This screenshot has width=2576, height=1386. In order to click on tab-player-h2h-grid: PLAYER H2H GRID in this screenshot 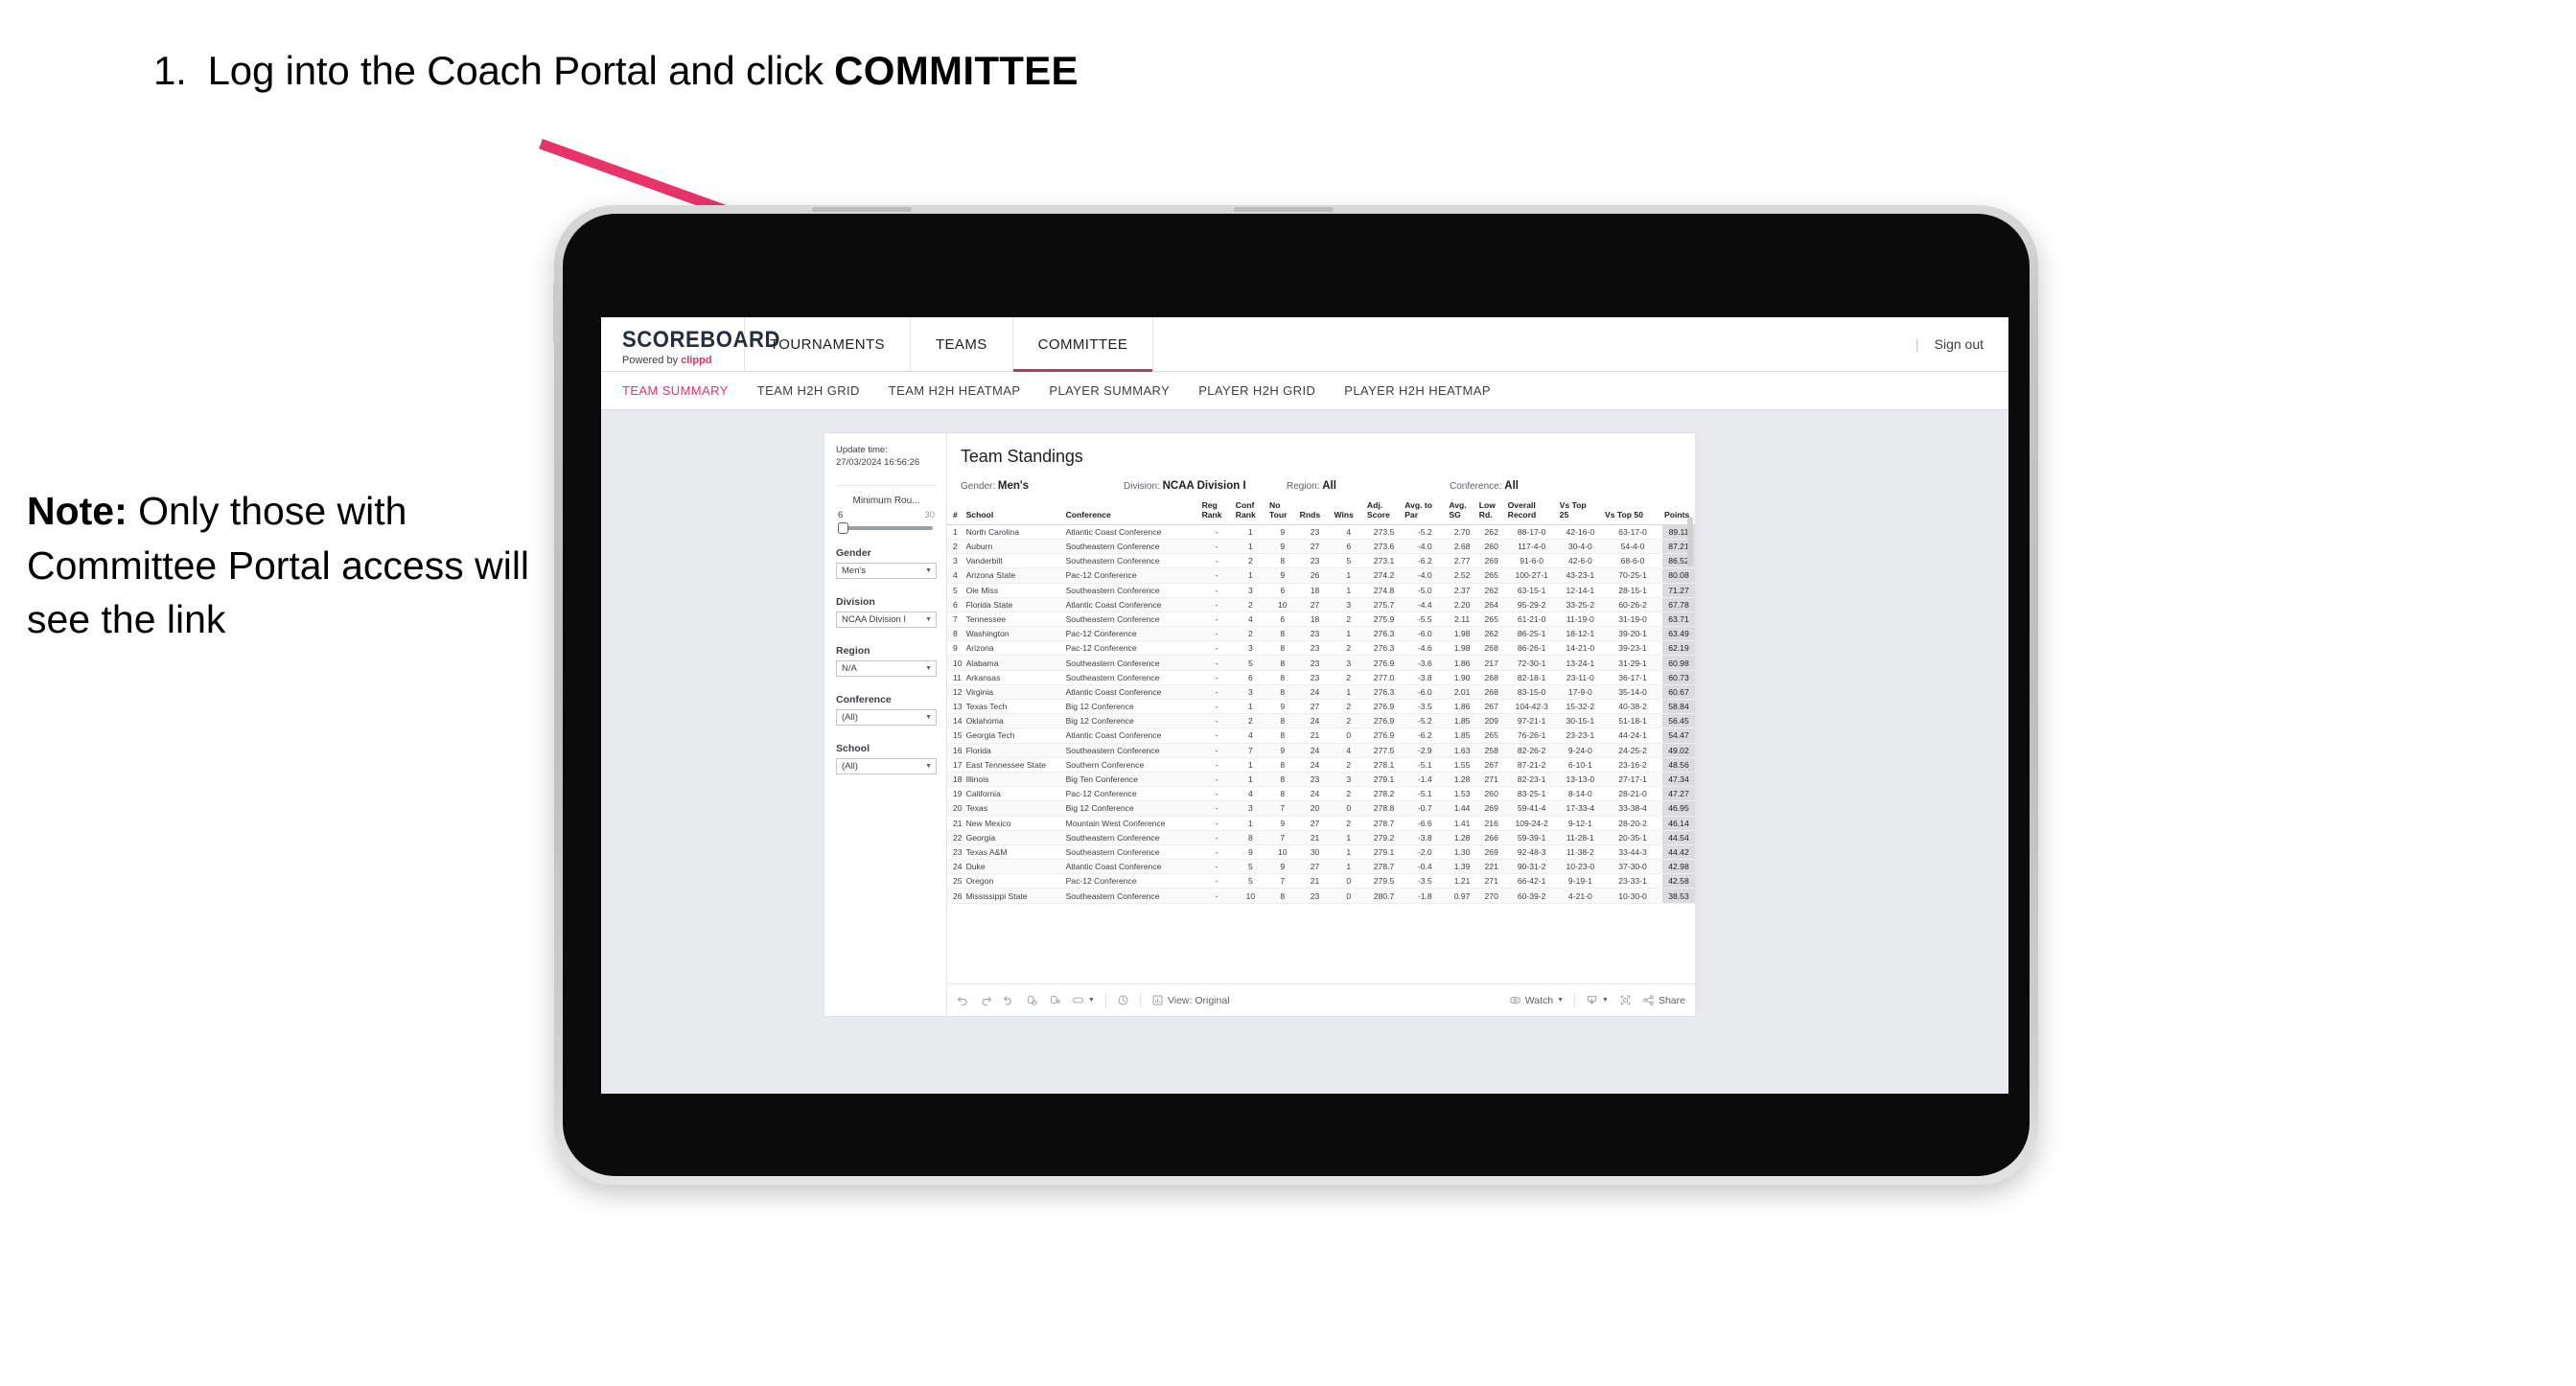, I will do `click(1257, 391)`.